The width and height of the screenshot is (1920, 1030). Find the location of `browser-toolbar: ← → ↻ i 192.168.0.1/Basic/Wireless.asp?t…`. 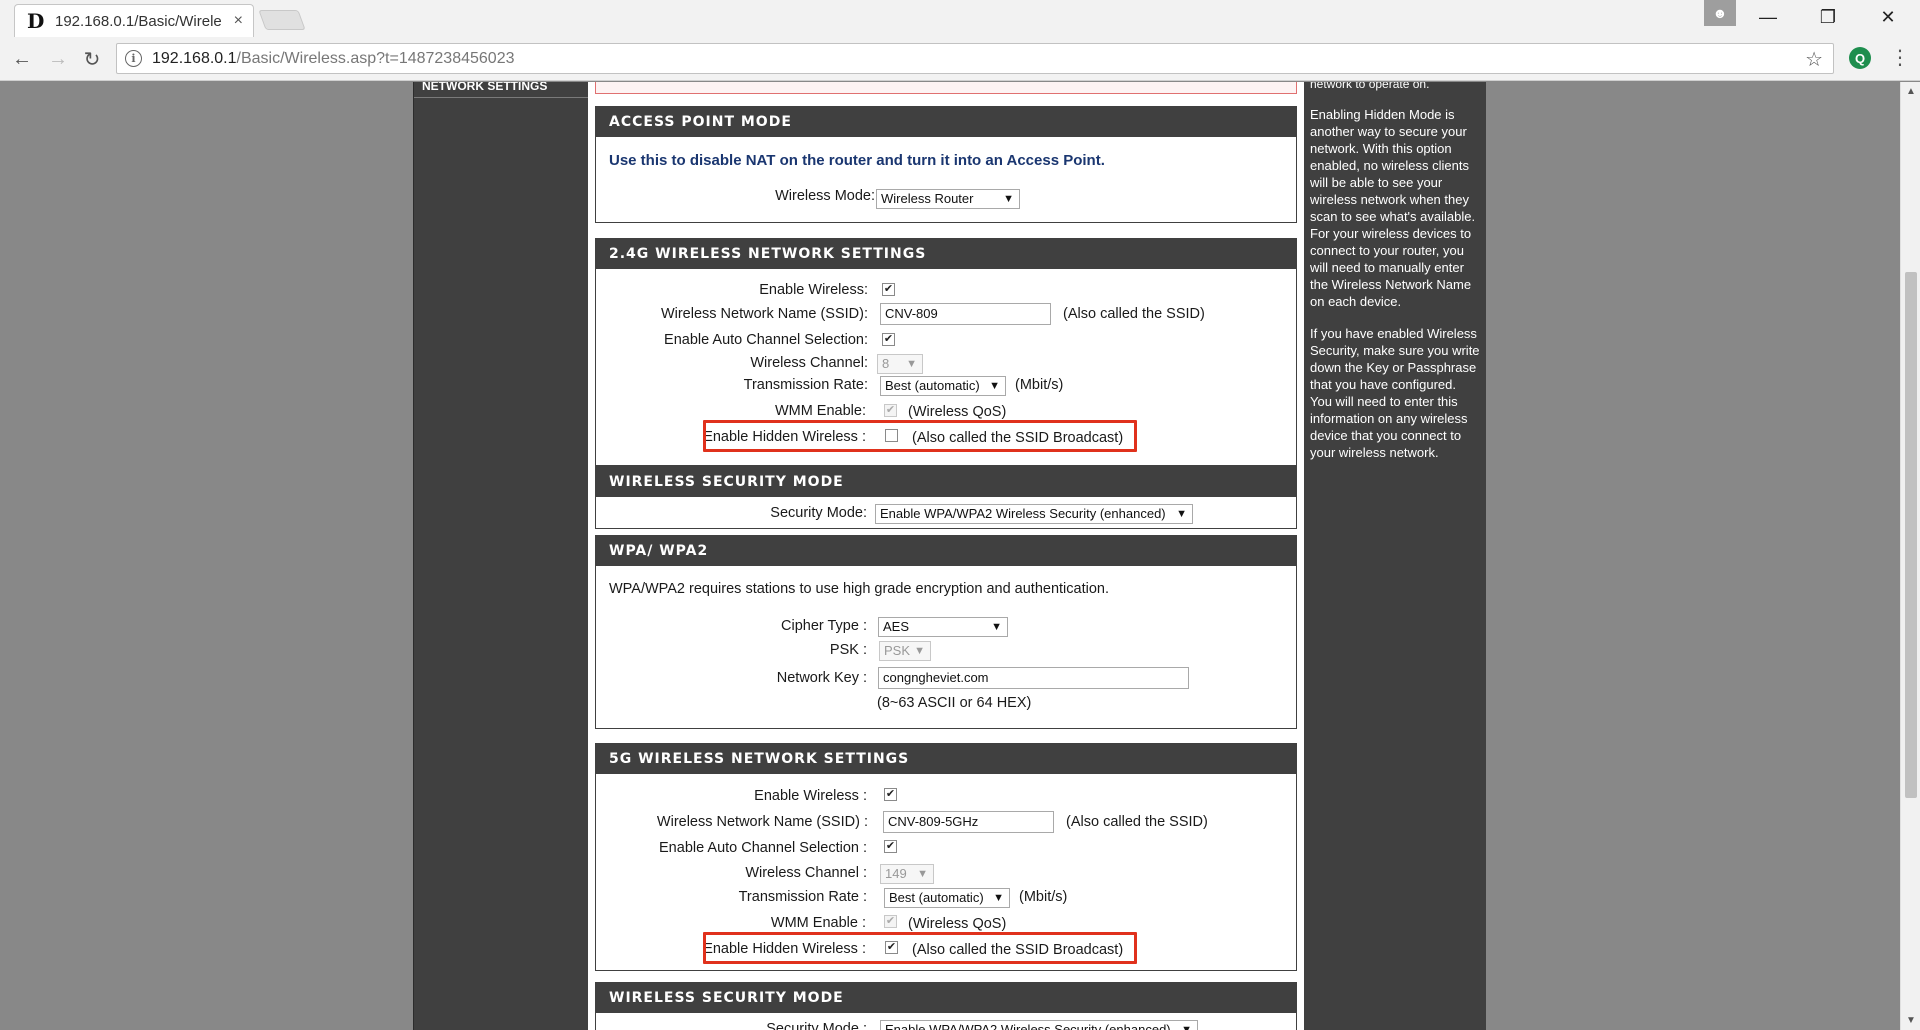

browser-toolbar: ← → ↻ i 192.168.0.1/Basic/Wireless.asp?t… is located at coordinates (960, 59).